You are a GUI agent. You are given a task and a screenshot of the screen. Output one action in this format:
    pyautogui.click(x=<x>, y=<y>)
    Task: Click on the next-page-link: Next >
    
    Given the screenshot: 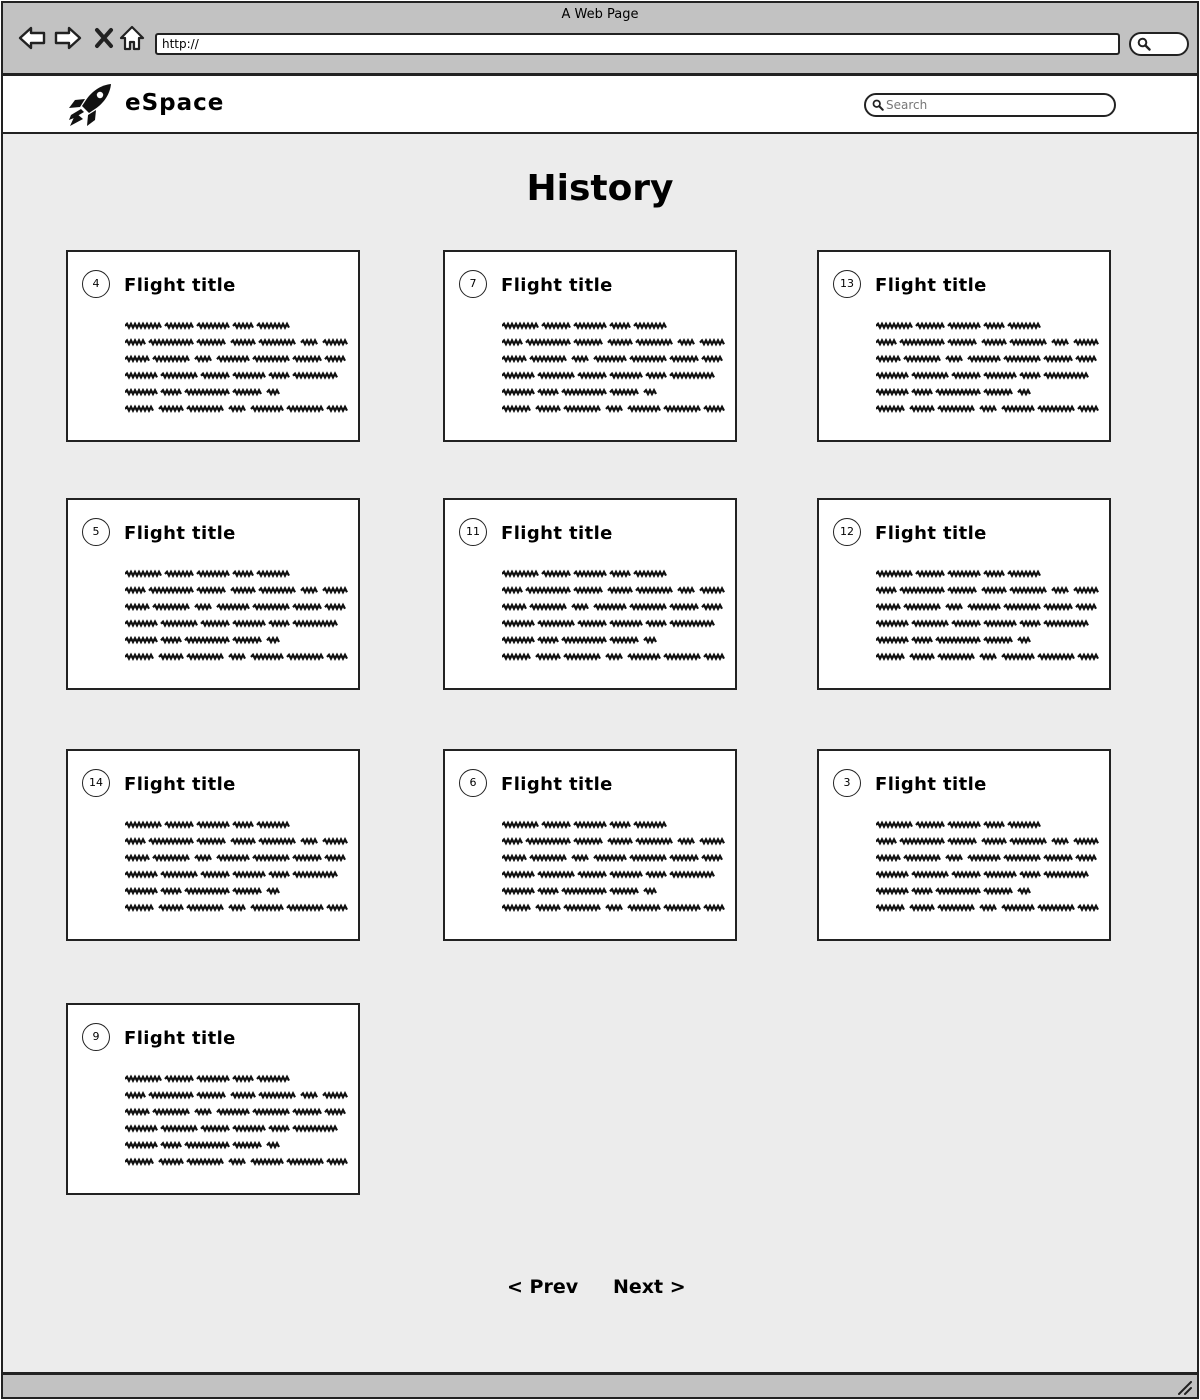 What is the action you would take?
    pyautogui.click(x=649, y=1287)
    